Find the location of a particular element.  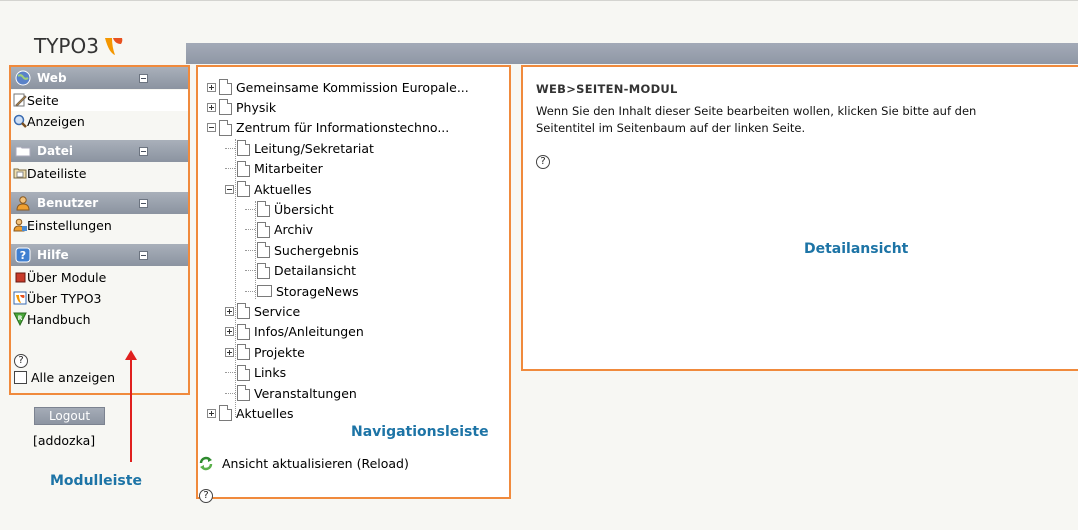

tree-item-label: Projekte is located at coordinates (279, 352).